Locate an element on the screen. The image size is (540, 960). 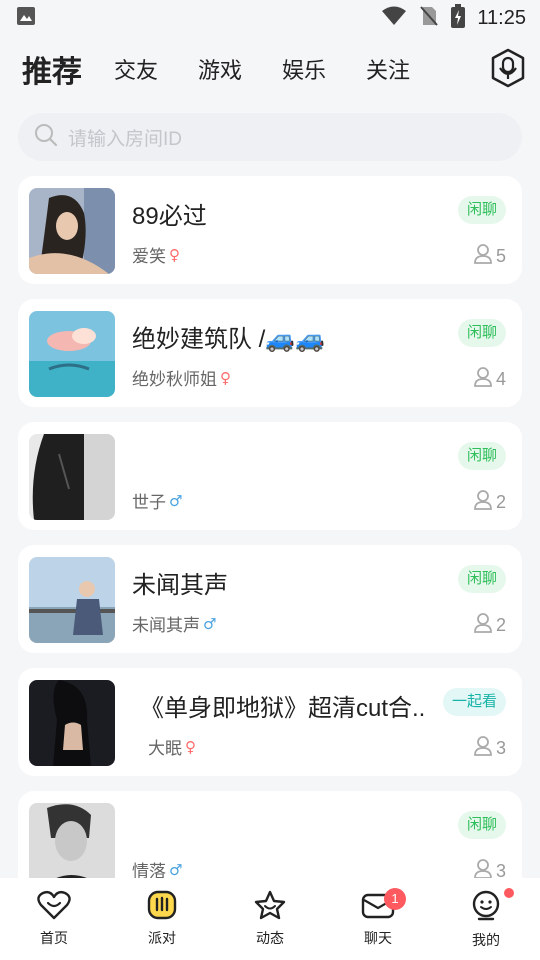
room-owner: 绝妙秋师姐 ♀ is located at coordinates (181, 377).